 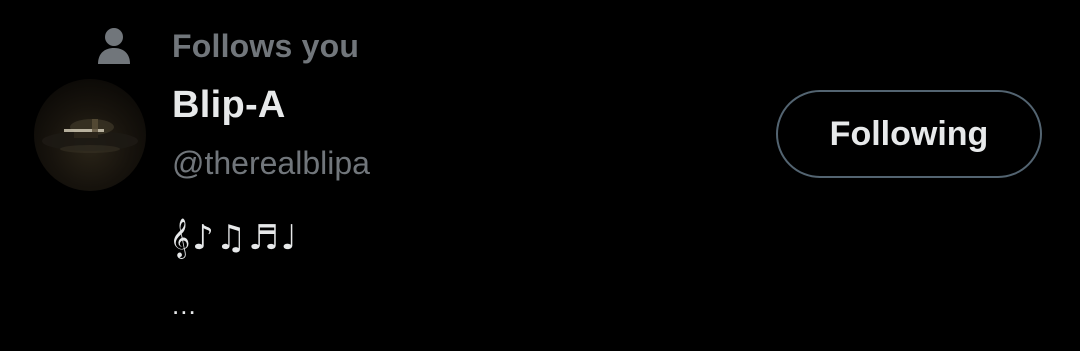 What do you see at coordinates (234, 238) in the screenshot?
I see `user-bio: 𝄞♪♫♬♩` at bounding box center [234, 238].